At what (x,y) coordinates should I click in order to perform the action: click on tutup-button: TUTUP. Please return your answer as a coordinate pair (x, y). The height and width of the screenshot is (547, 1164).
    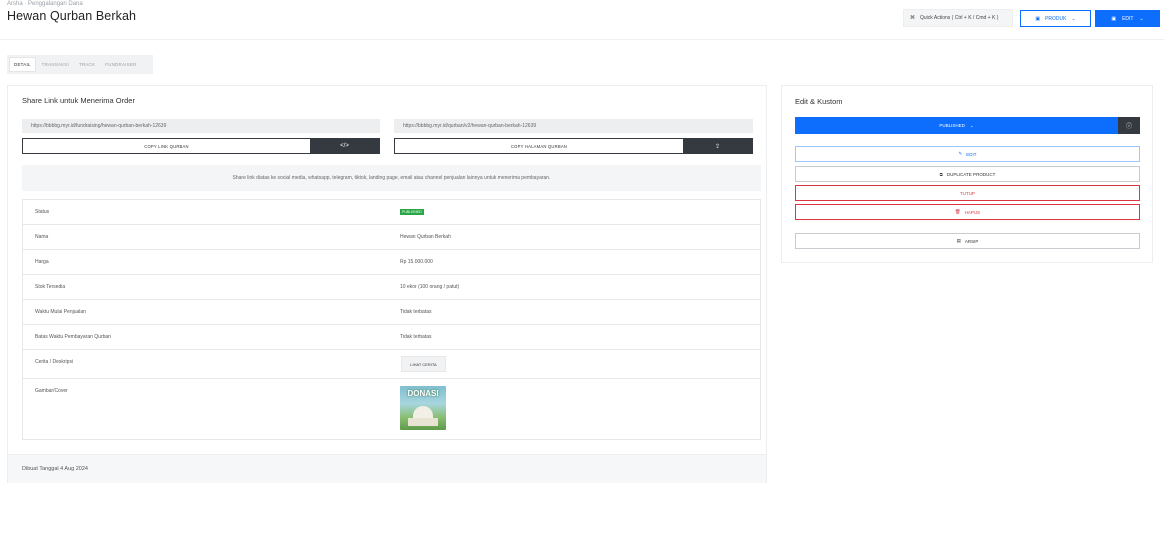
    Looking at the image, I should click on (967, 193).